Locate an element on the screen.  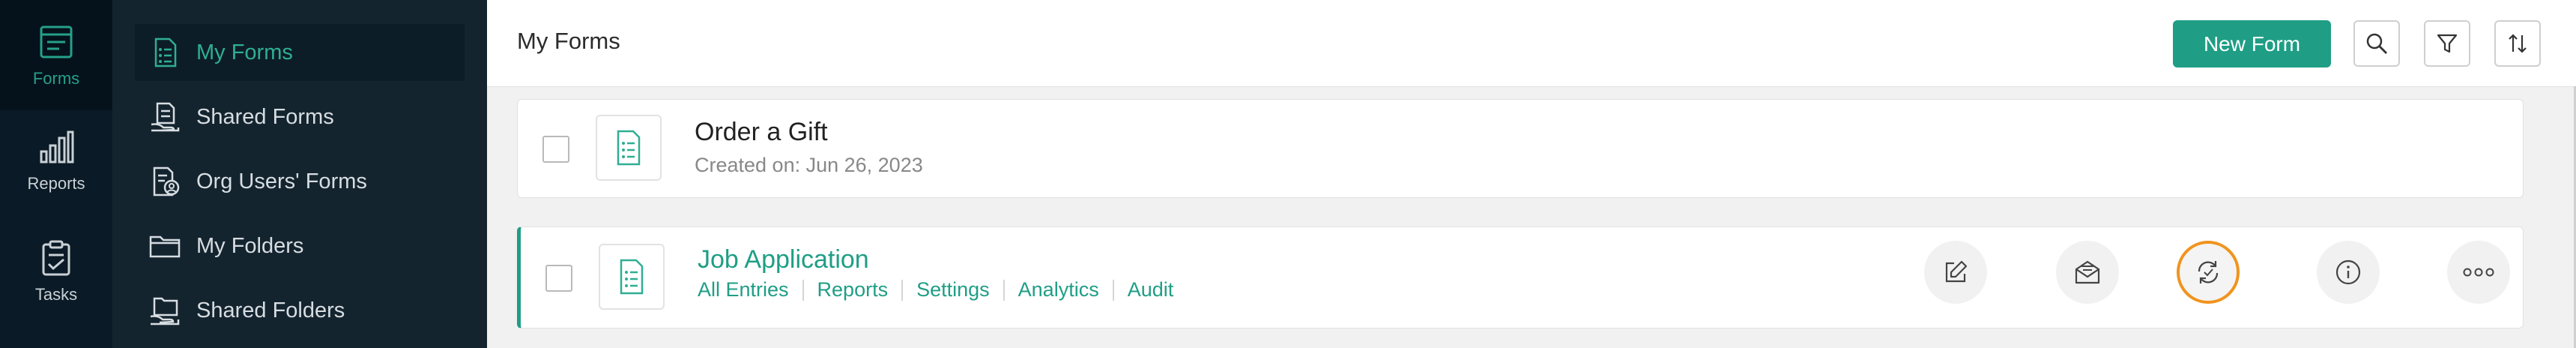
info-button is located at coordinates (2348, 272).